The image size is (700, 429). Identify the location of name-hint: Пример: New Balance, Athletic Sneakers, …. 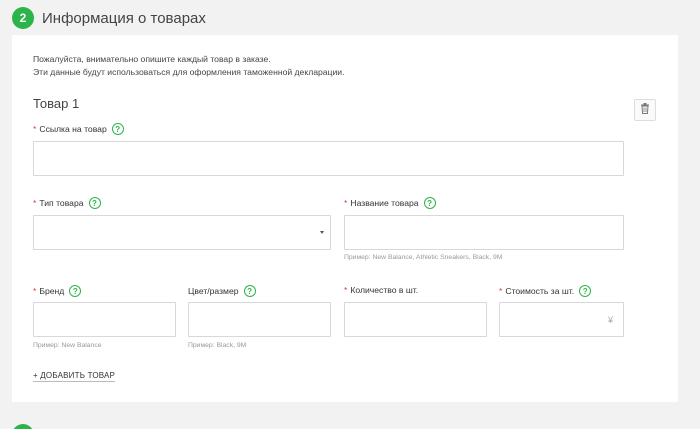
(423, 257).